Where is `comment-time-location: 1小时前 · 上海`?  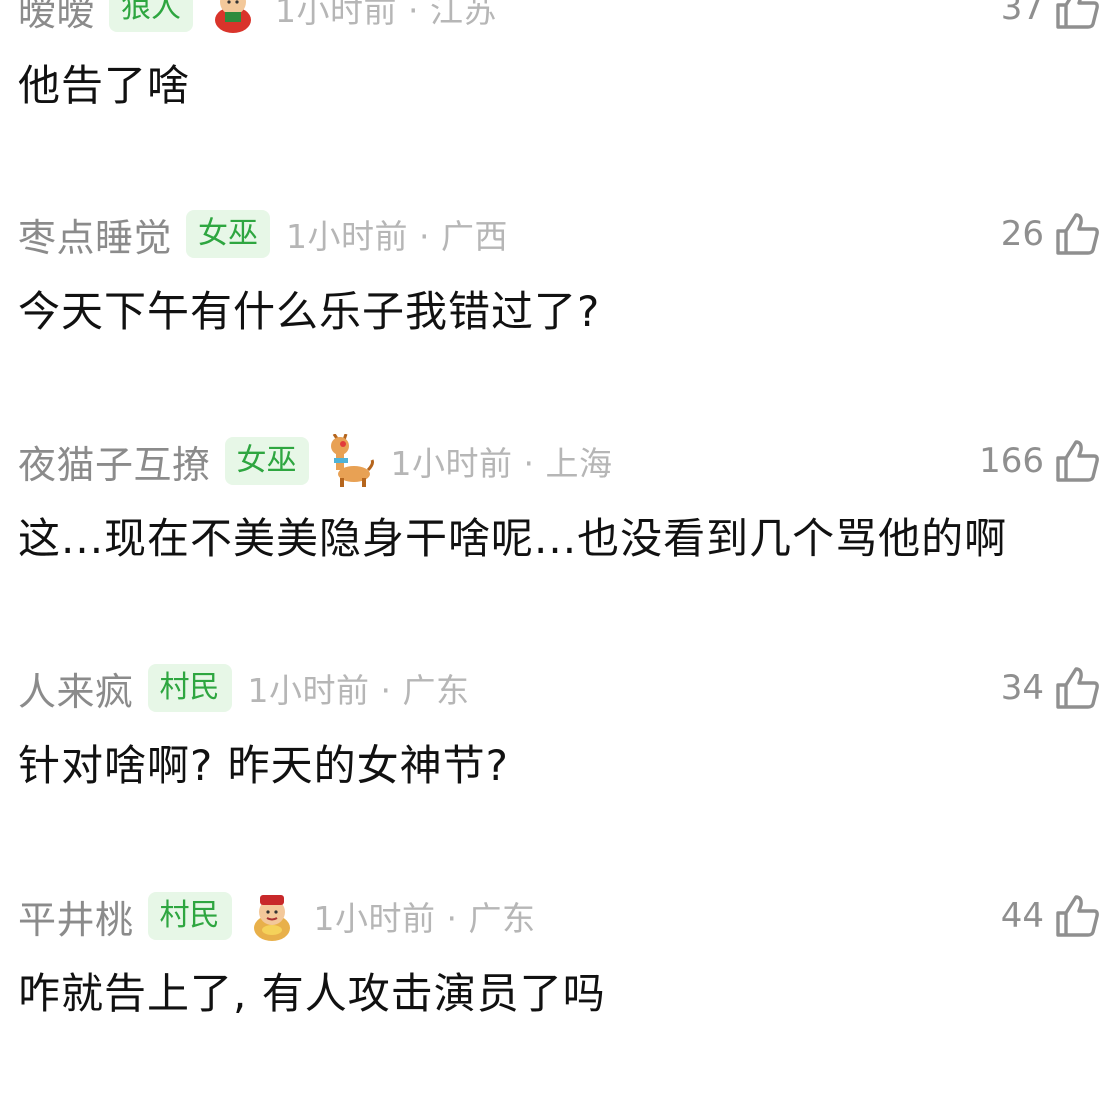 comment-time-location: 1小时前 · 上海 is located at coordinates (501, 463).